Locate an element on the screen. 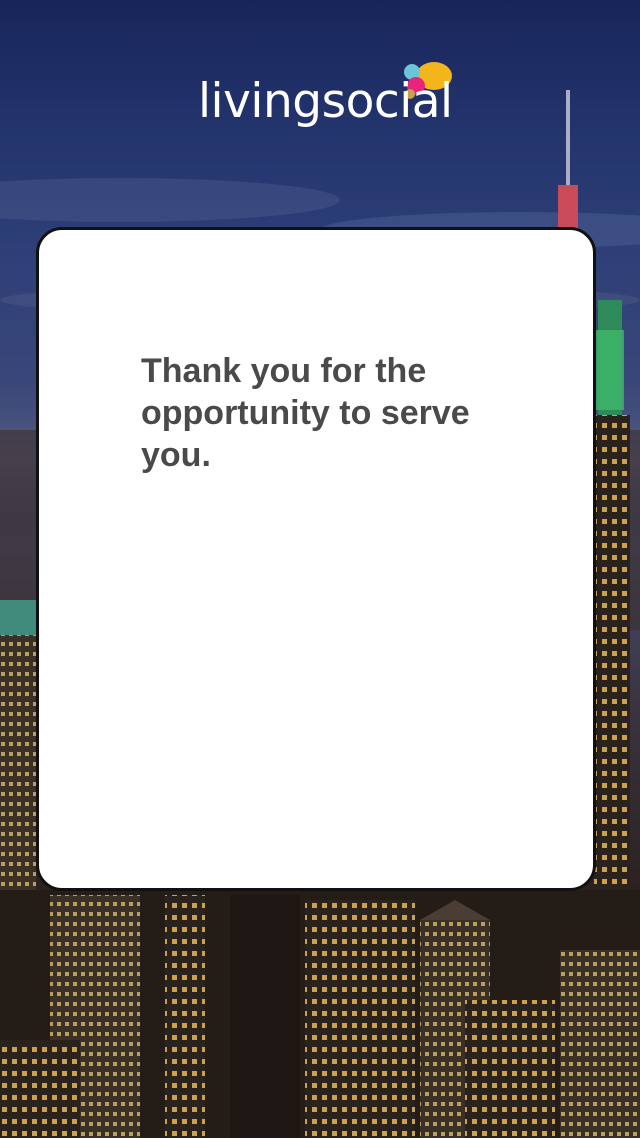 This screenshot has height=1138, width=640. brand-wordmark: livingsocial is located at coordinates (325, 101).